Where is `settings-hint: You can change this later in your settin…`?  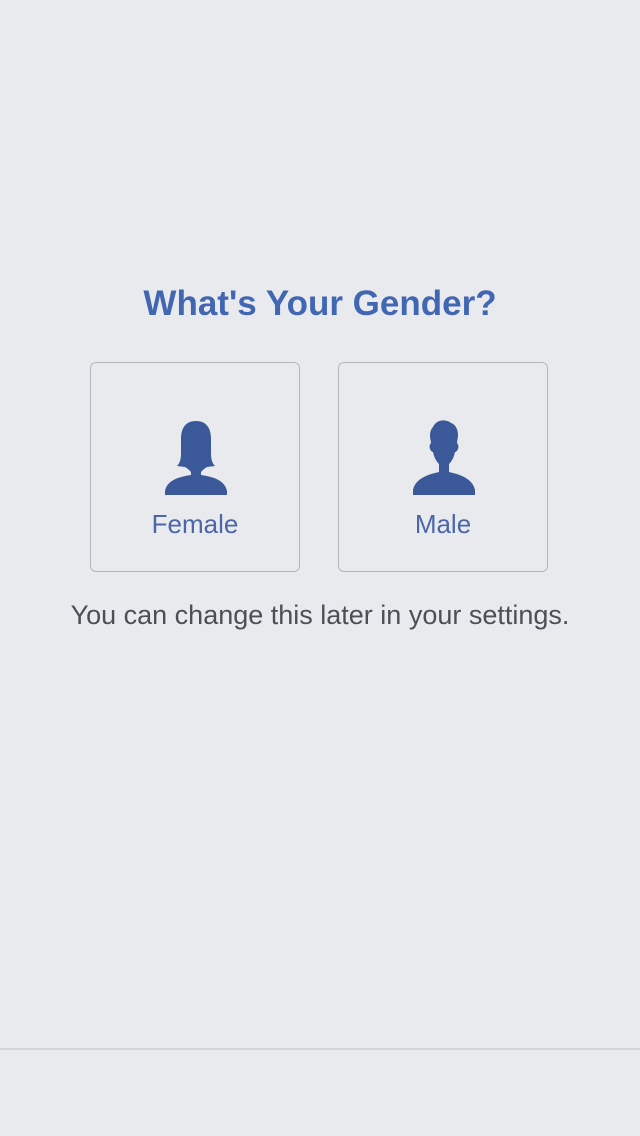 settings-hint: You can change this later in your settin… is located at coordinates (320, 615).